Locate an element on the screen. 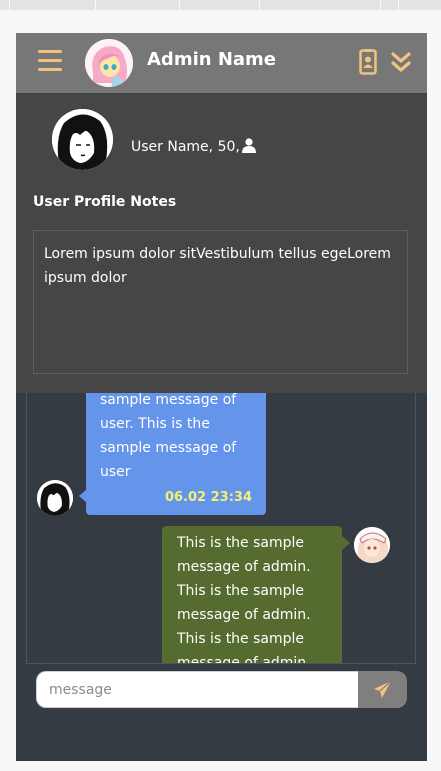 This screenshot has width=441, height=771. header-bar: Admin Name is located at coordinates (221, 63).